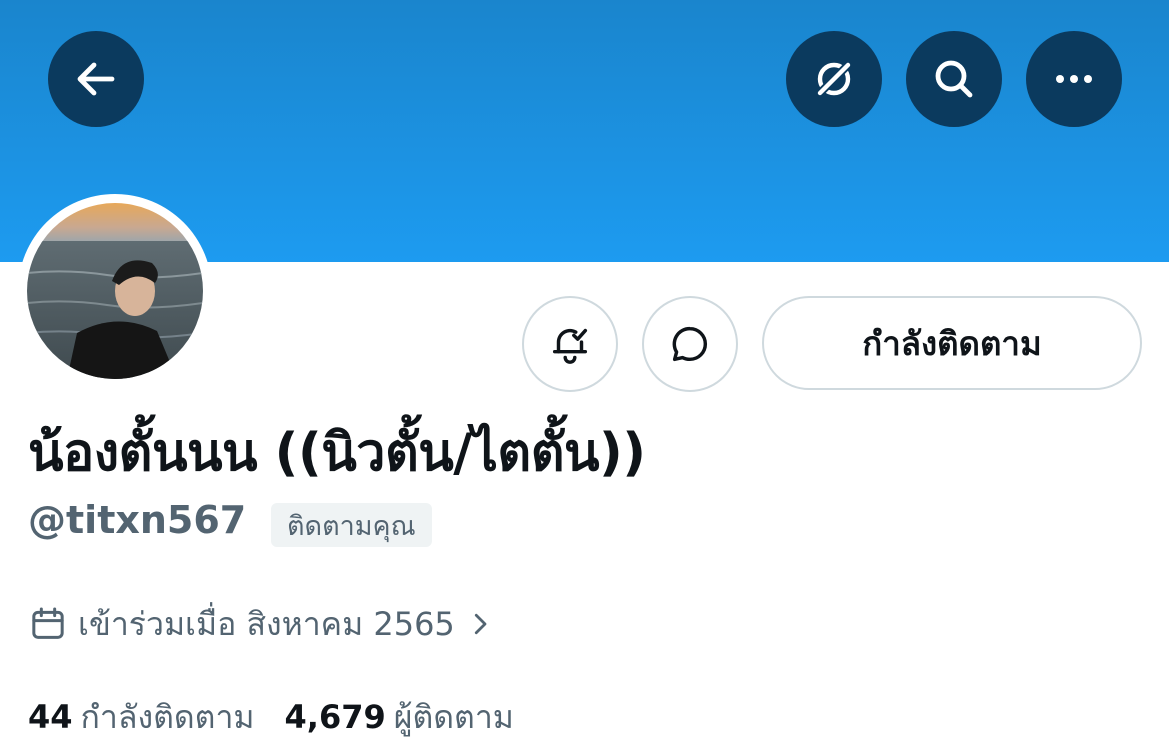 The width and height of the screenshot is (1169, 751). Describe the element at coordinates (266, 623) in the screenshot. I see `joined-date-label: เข้าร่วมเมื่อ สิงหาคม 2565` at that location.